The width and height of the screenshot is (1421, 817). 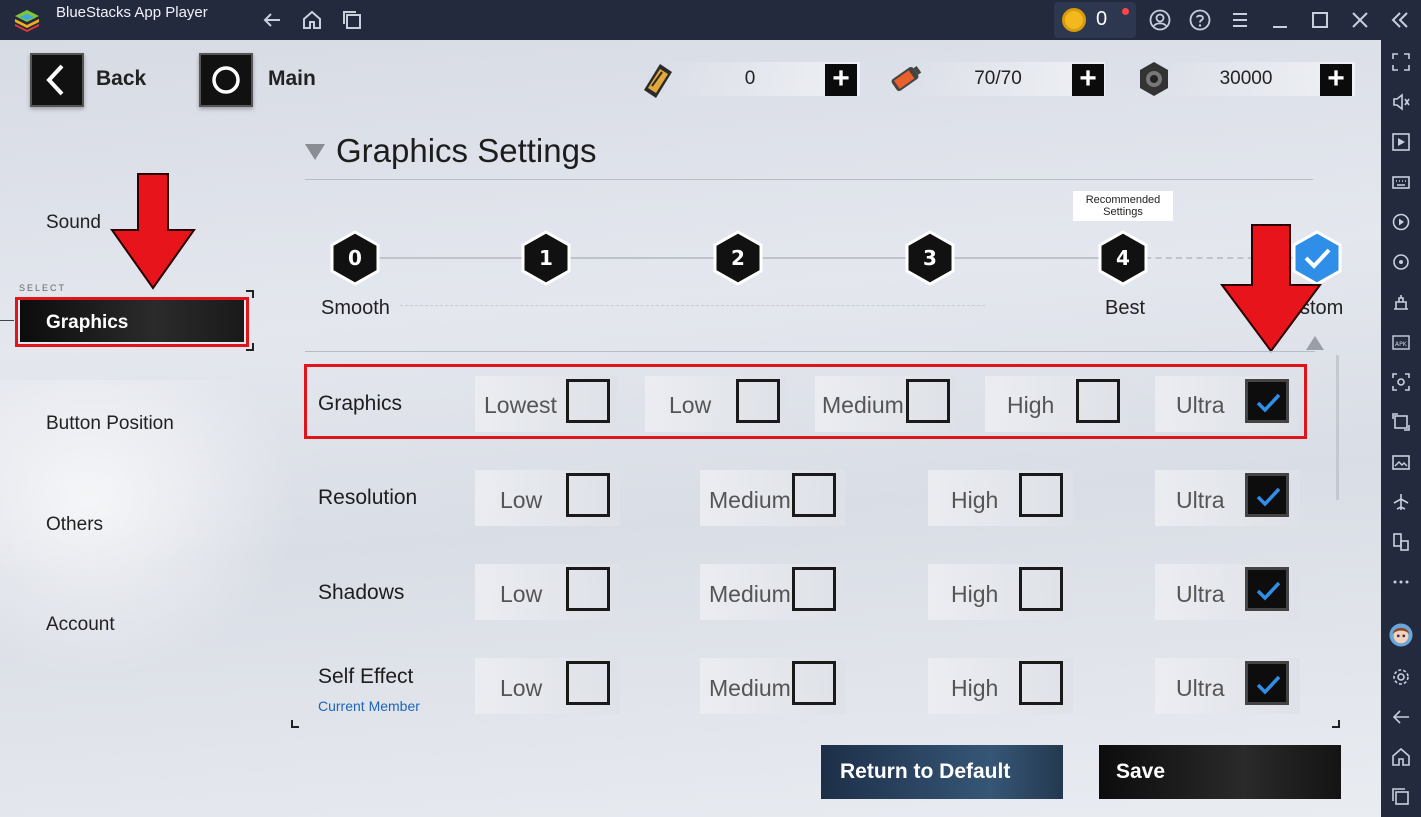 I want to click on option-resolution-high: High, so click(x=974, y=500).